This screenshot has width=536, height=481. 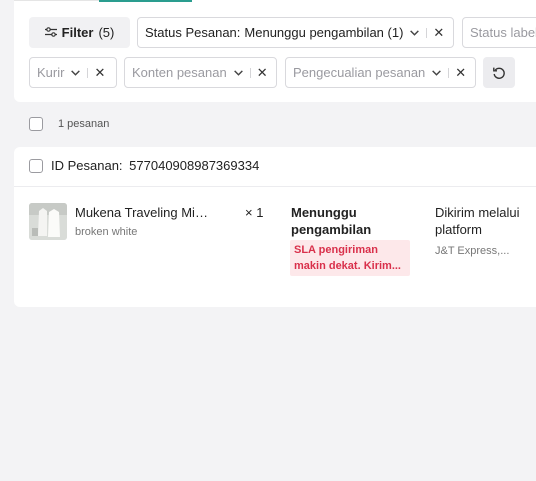 What do you see at coordinates (194, 165) in the screenshot?
I see `order-id-value: 577040908987369334` at bounding box center [194, 165].